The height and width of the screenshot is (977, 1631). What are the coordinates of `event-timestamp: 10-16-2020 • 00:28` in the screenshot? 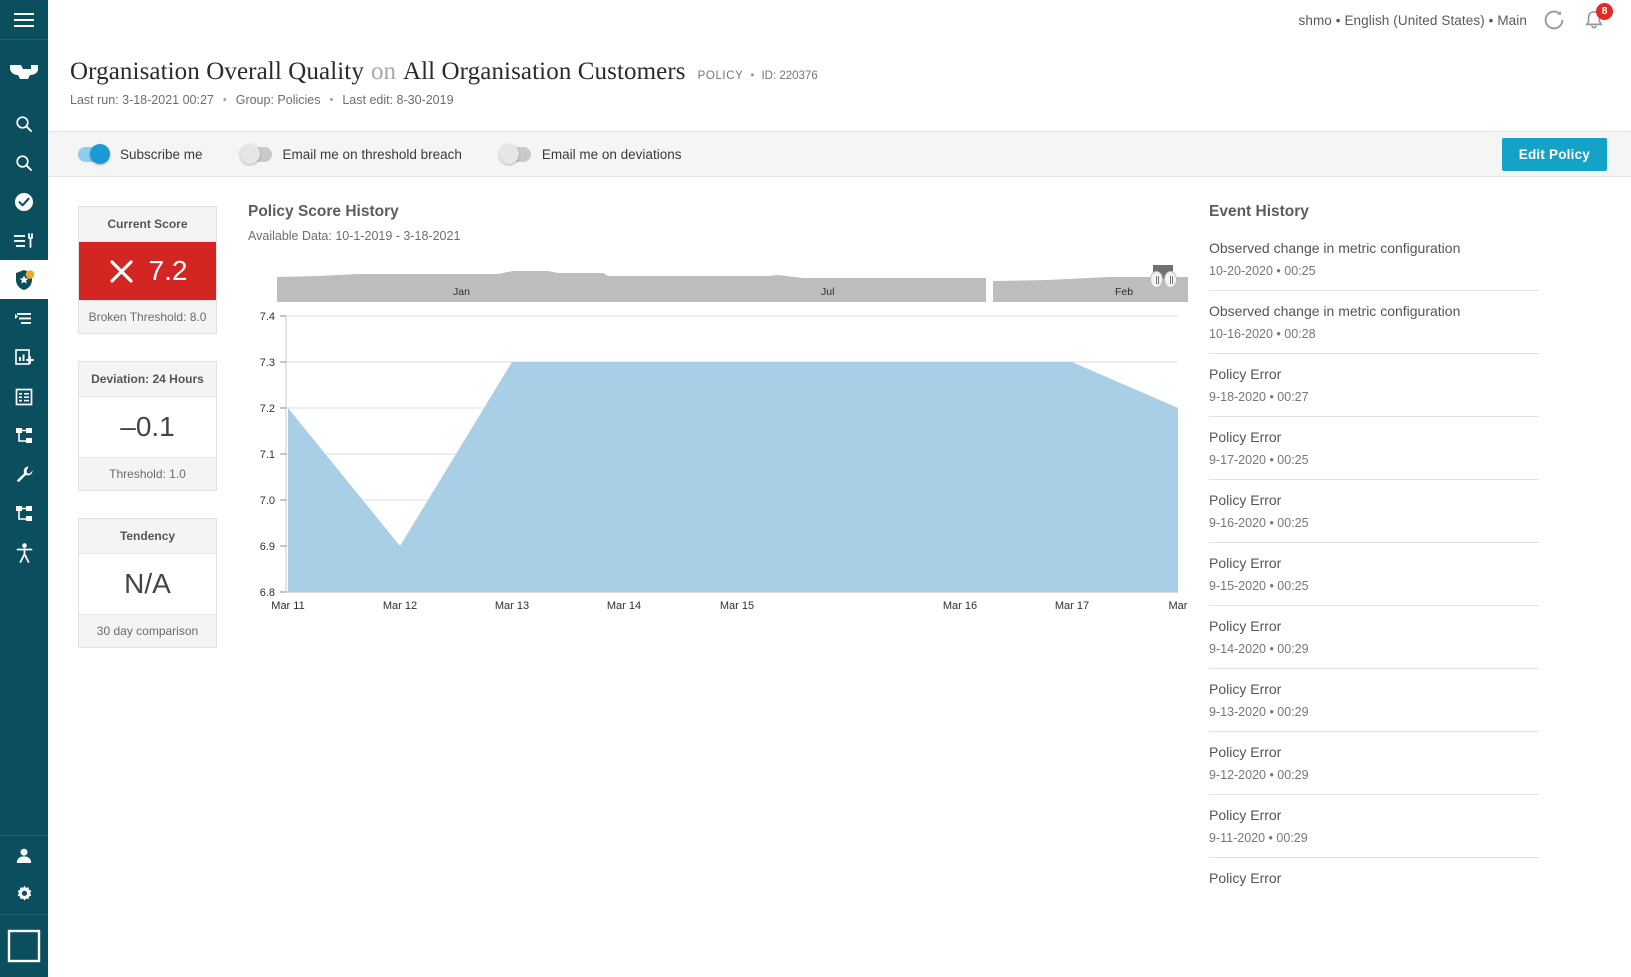 It's located at (1262, 334).